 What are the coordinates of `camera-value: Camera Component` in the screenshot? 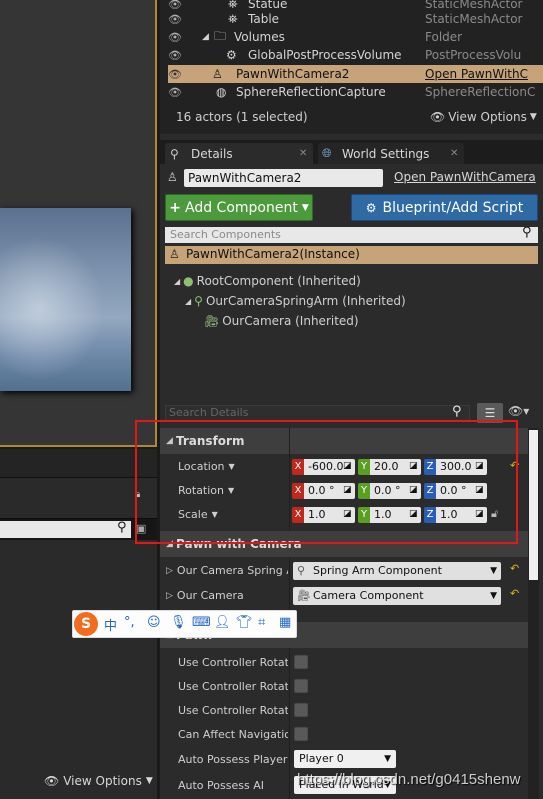 It's located at (368, 595).